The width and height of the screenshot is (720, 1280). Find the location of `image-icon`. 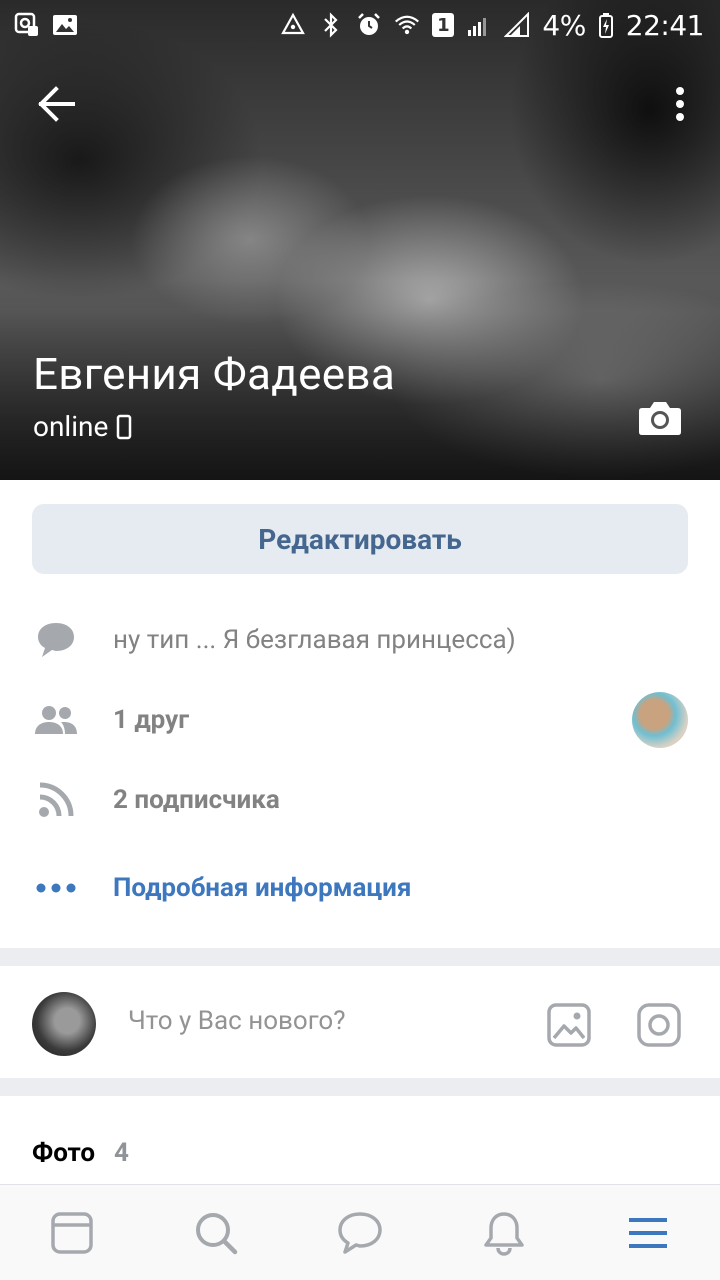

image-icon is located at coordinates (569, 1025).